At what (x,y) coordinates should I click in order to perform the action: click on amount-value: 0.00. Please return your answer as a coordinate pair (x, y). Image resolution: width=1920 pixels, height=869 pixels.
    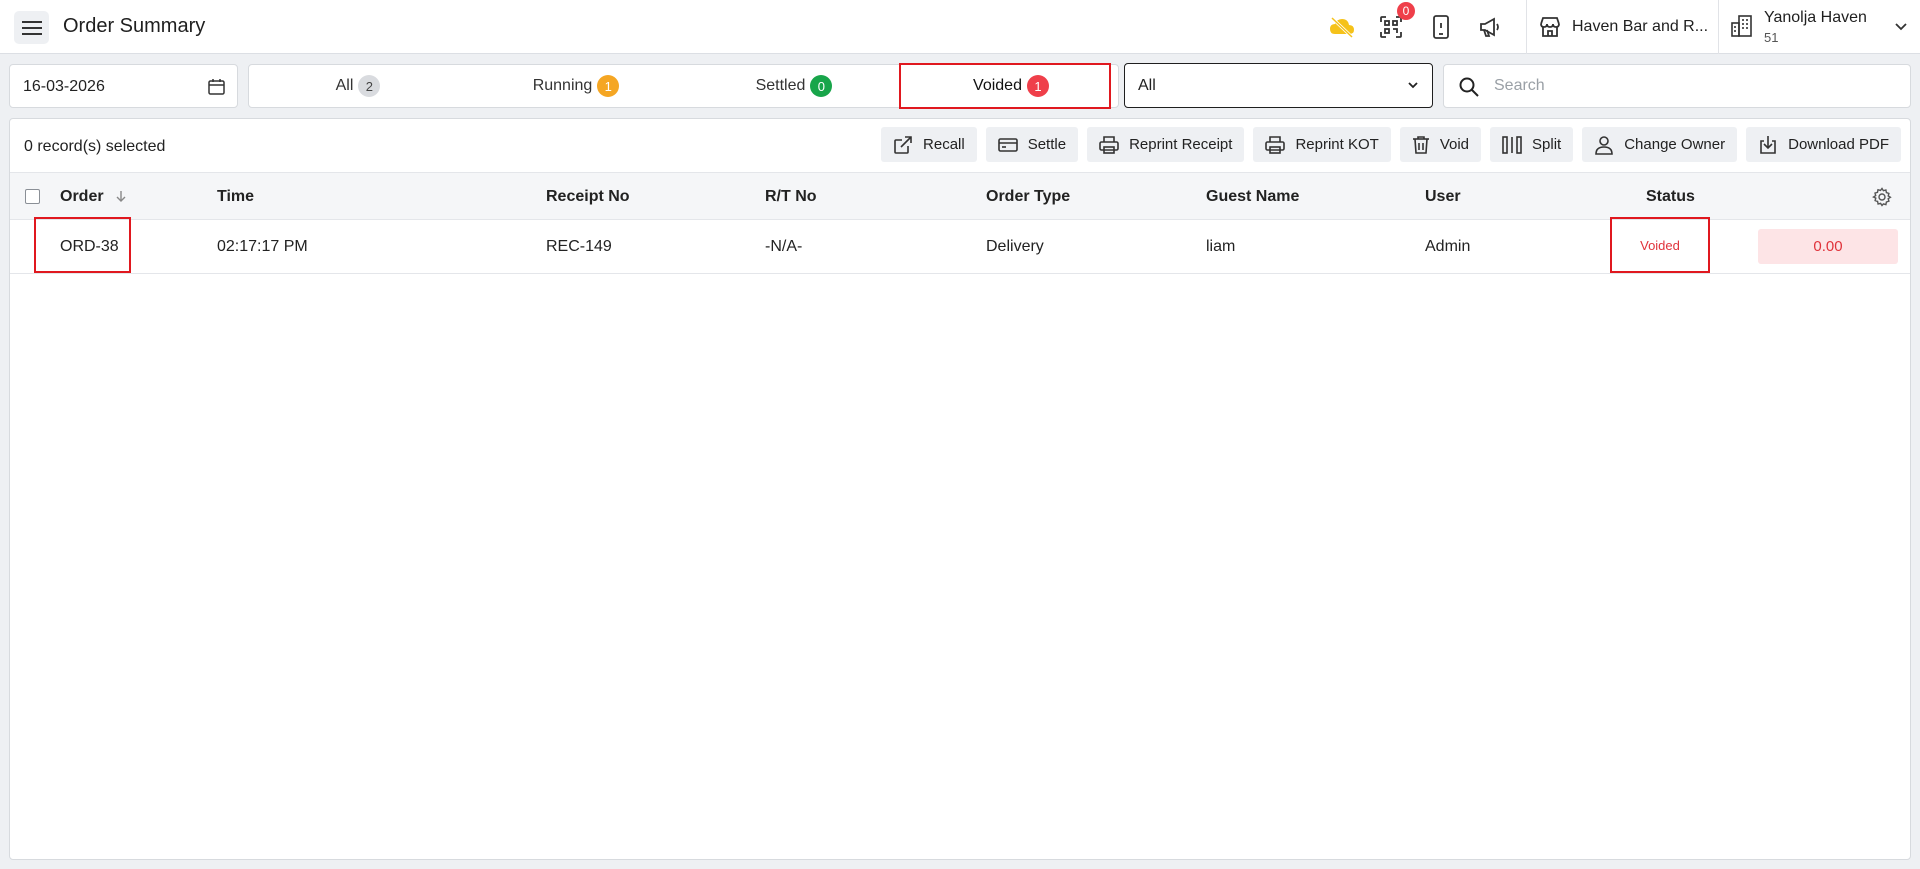
    Looking at the image, I should click on (1828, 246).